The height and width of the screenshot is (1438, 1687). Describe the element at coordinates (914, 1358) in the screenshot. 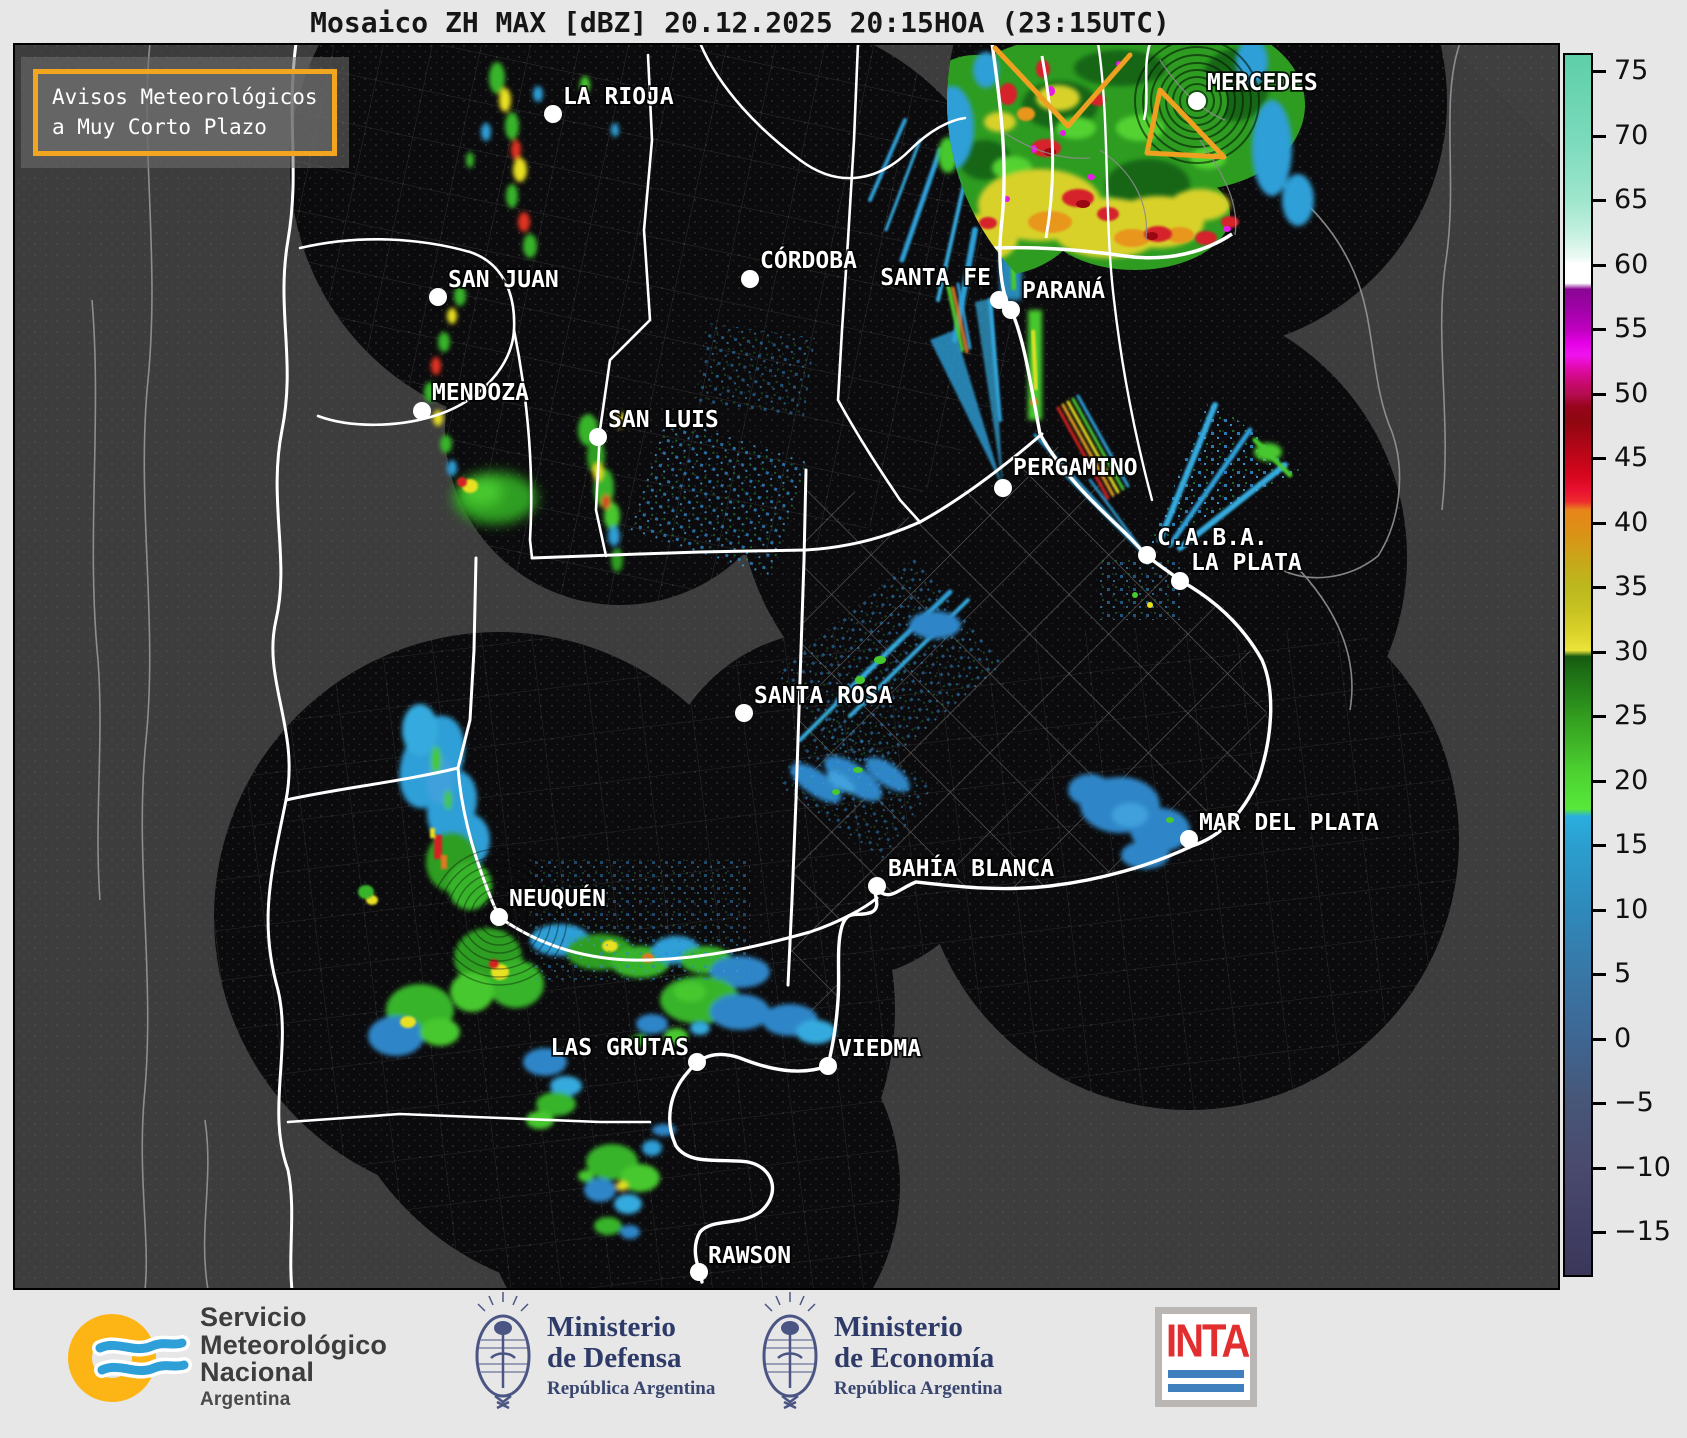

I see `ministry-name-line: de Economía` at that location.